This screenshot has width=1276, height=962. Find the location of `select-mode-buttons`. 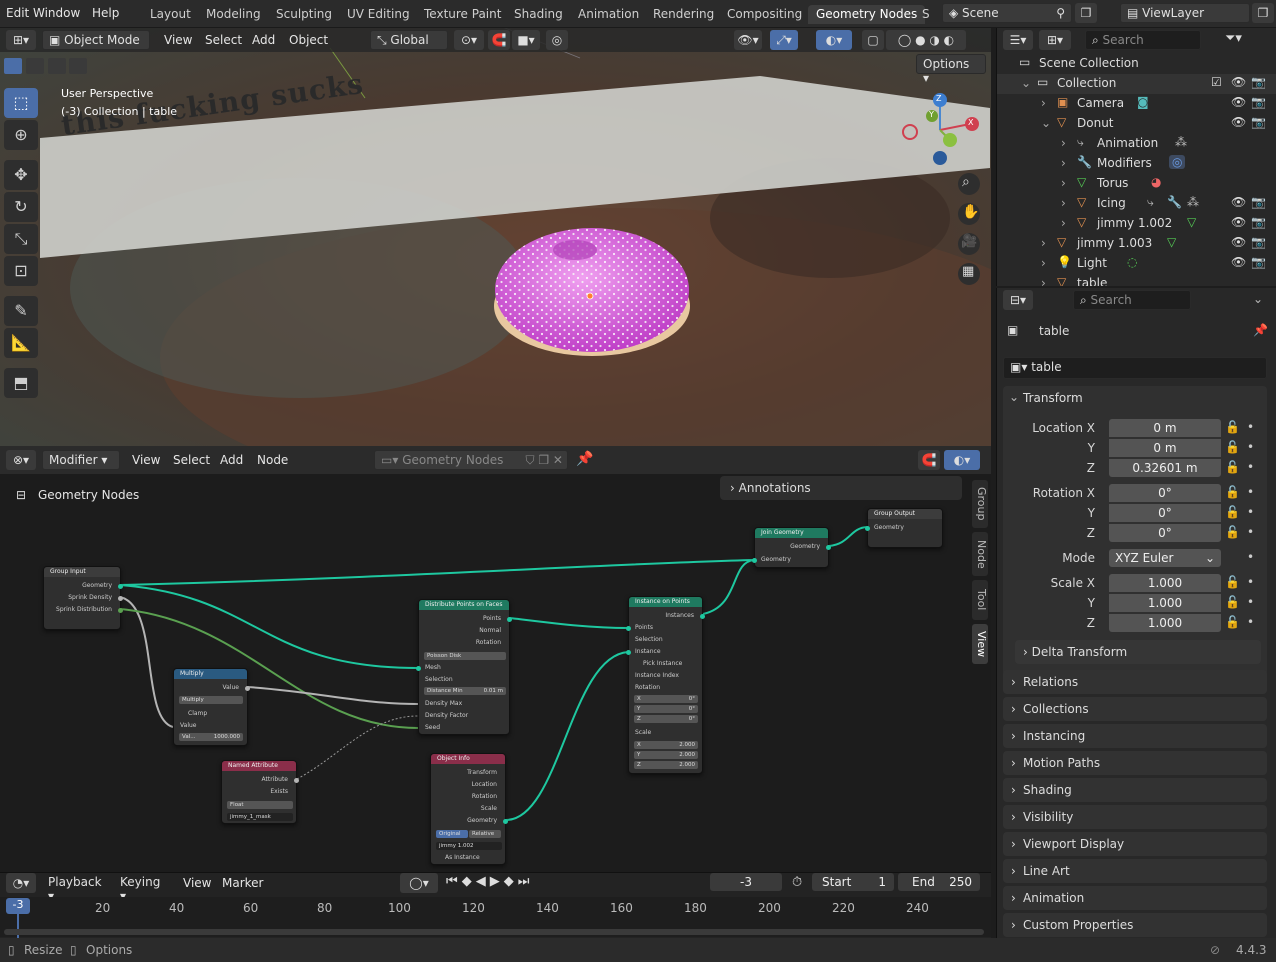

select-mode-buttons is located at coordinates (54, 68).